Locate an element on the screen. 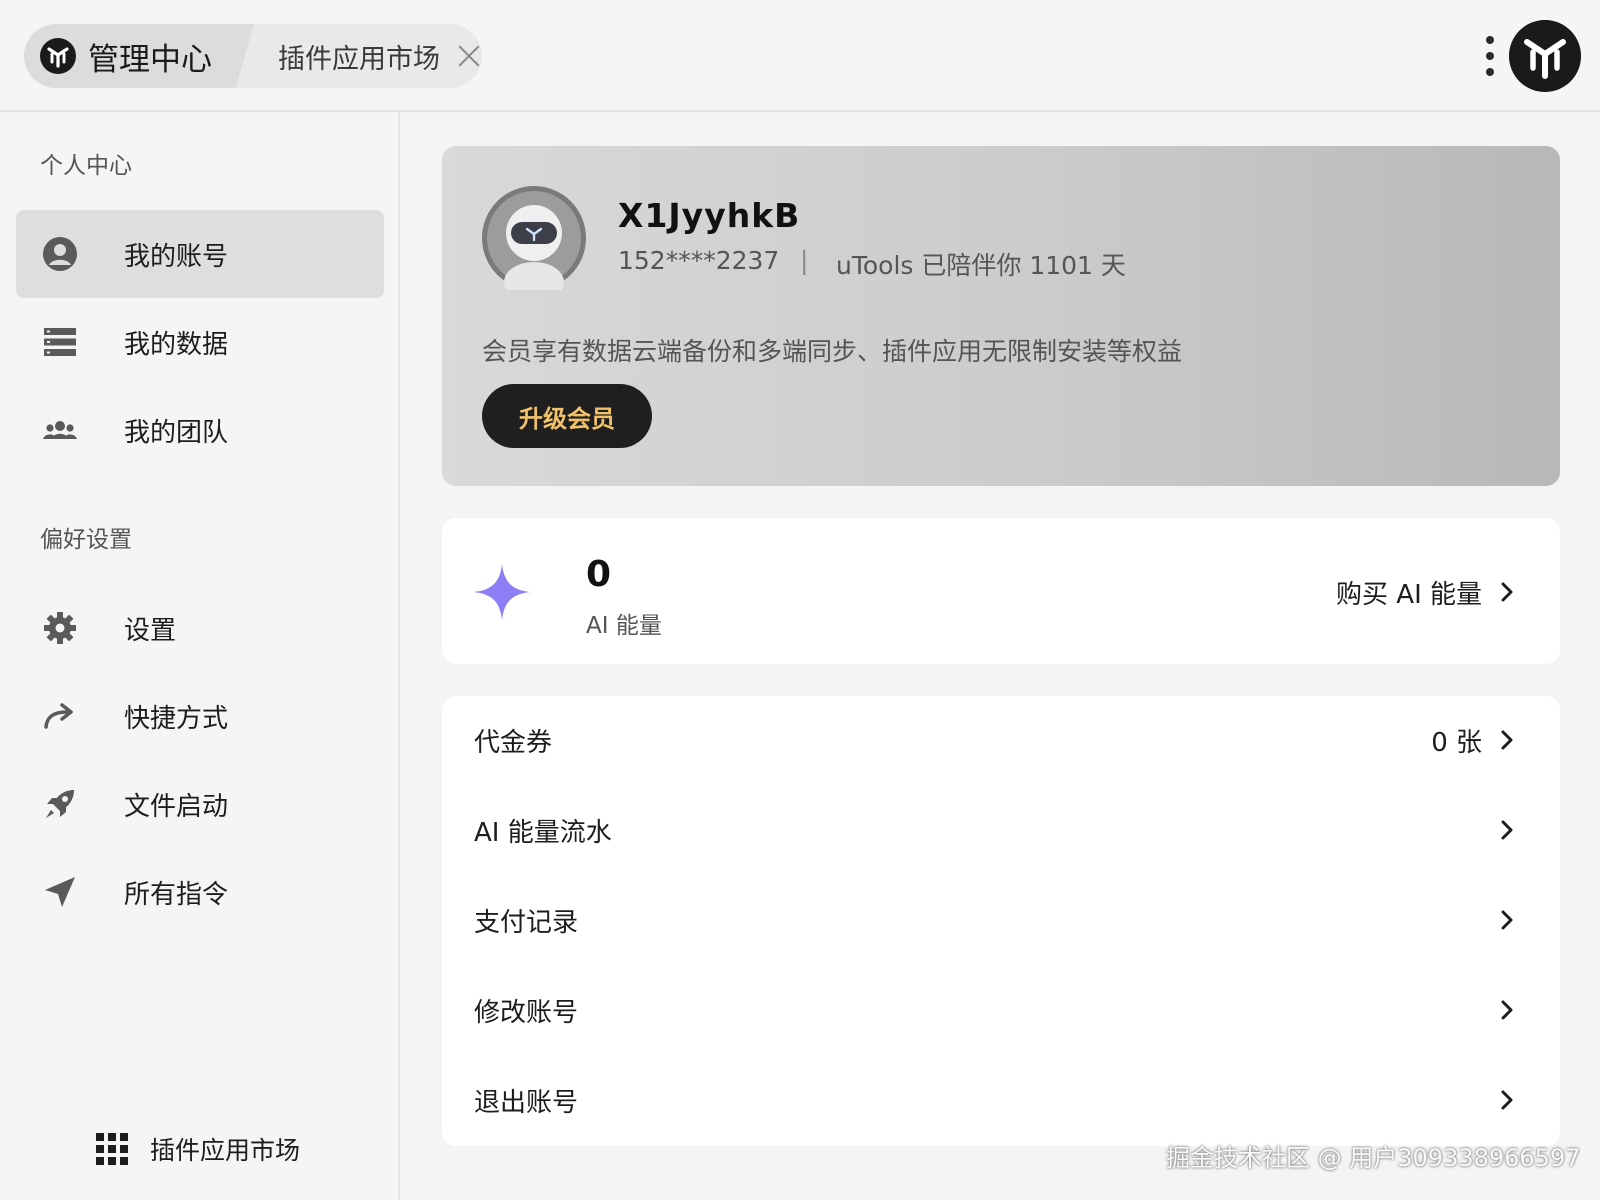 This screenshot has height=1200, width=1600. voucher-count: 0 张 is located at coordinates (1456, 742).